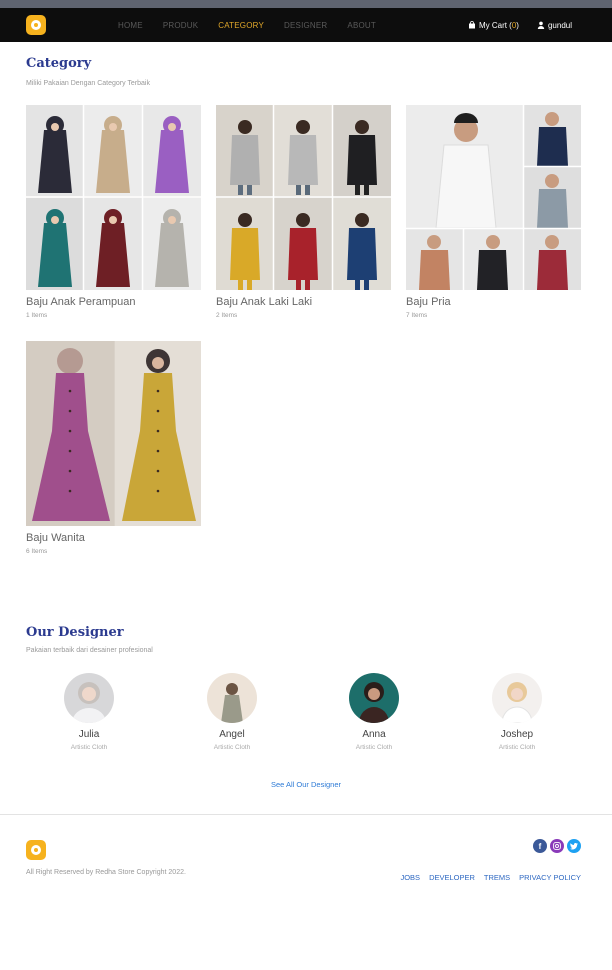  I want to click on user-menu: gundul, so click(554, 25).